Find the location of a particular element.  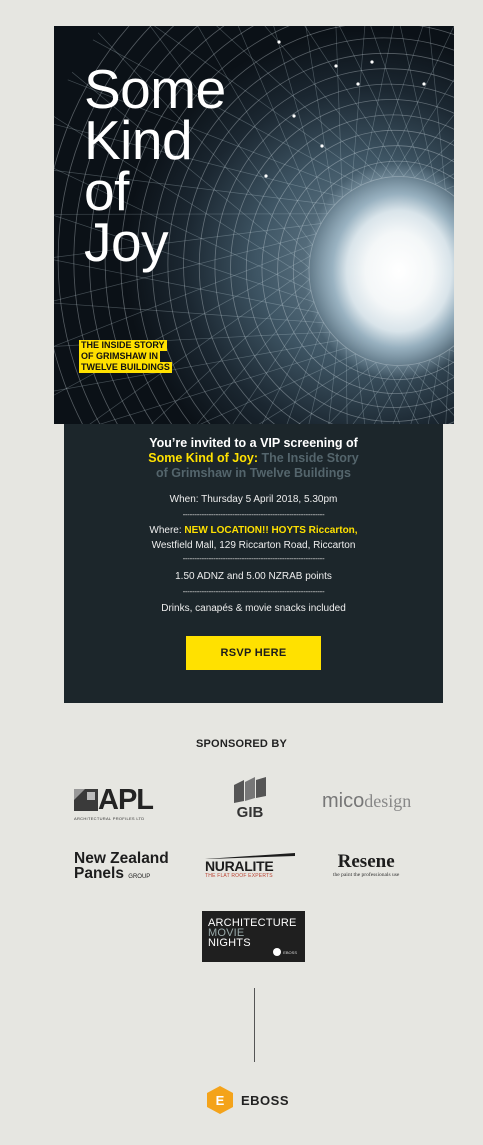

eboss-hexagon-icon: E is located at coordinates (220, 1100).